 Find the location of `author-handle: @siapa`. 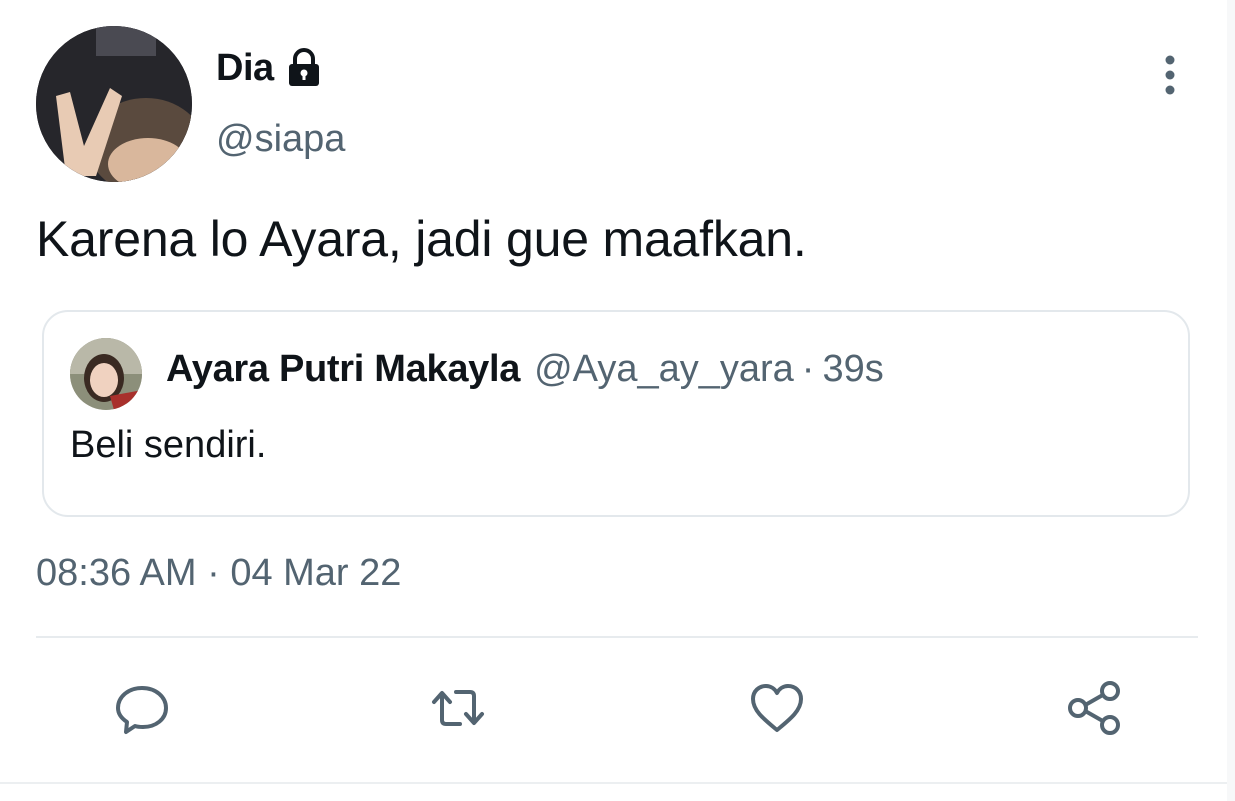

author-handle: @siapa is located at coordinates (280, 139).